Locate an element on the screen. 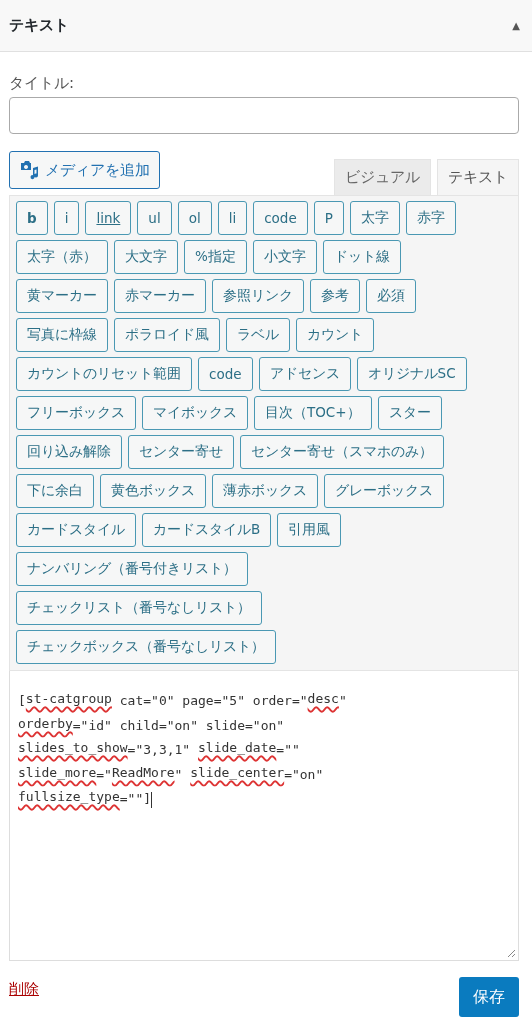 Image resolution: width=532 pixels, height=1024 pixels. quicktag-button: b is located at coordinates (32, 218).